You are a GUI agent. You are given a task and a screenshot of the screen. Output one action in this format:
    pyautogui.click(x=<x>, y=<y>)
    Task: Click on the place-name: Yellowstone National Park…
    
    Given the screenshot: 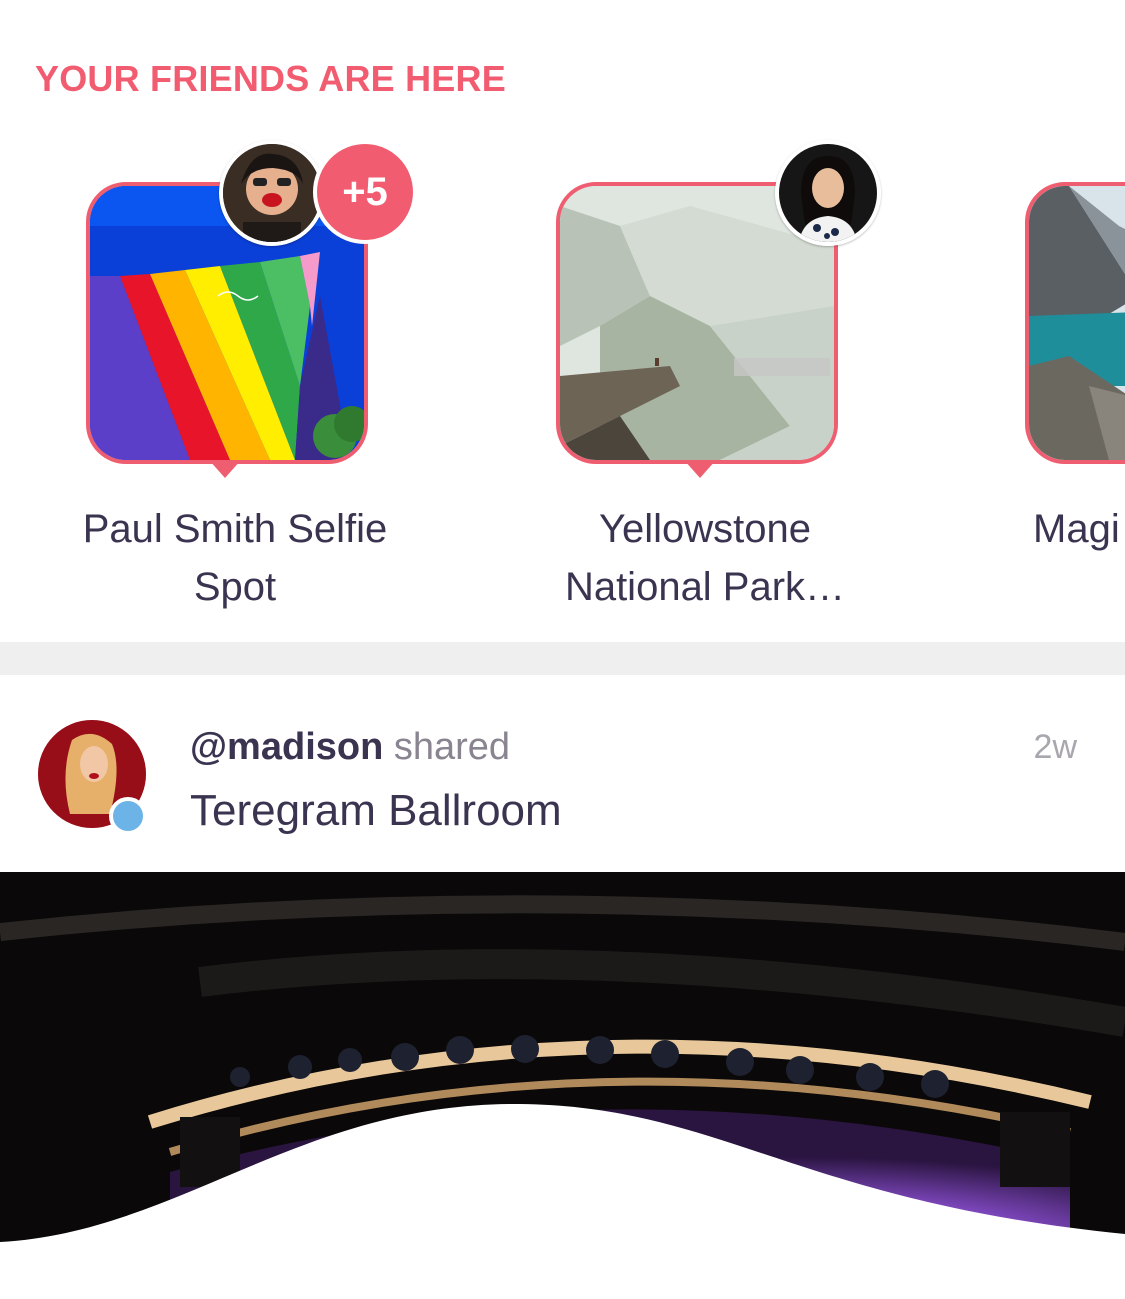 What is the action you would take?
    pyautogui.click(x=705, y=558)
    